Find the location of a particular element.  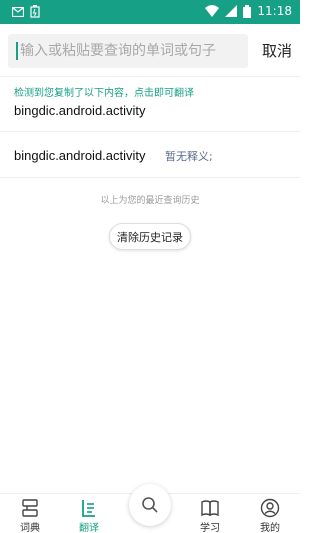

history-item: bingdic.android.activity 暂无释义; is located at coordinates (150, 158).